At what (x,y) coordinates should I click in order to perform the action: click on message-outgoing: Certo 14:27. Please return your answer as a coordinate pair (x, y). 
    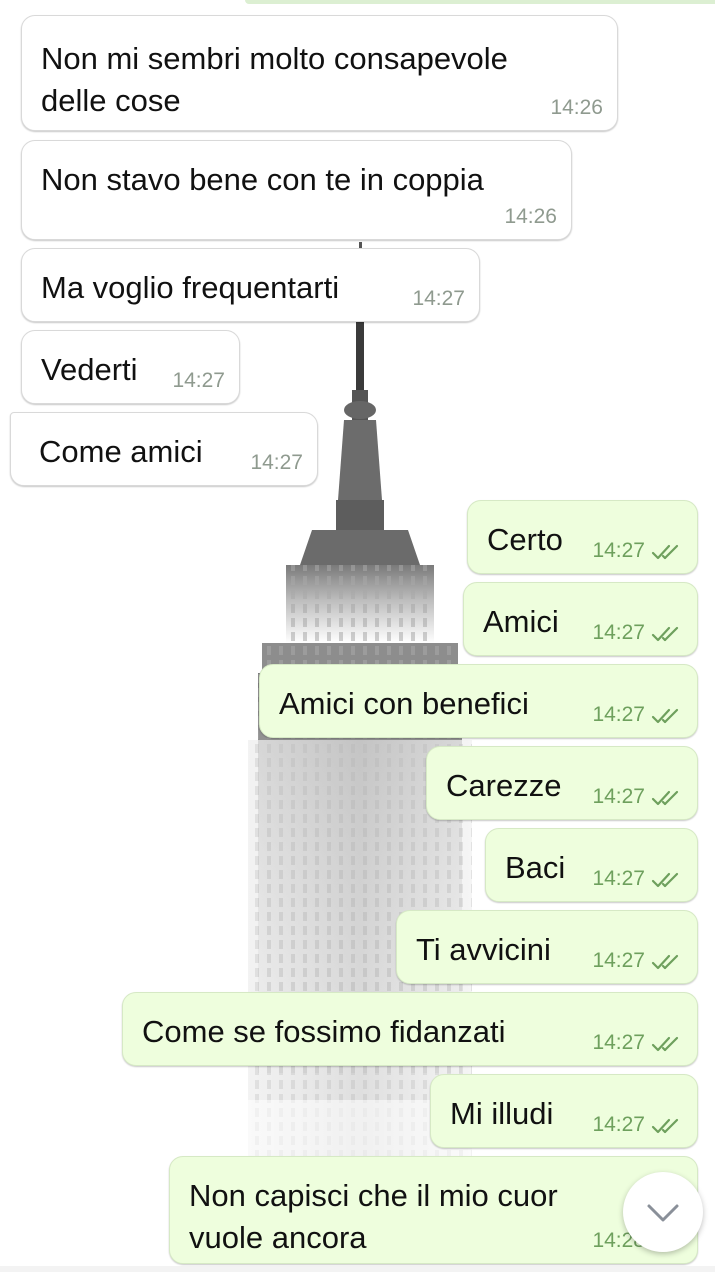
    Looking at the image, I should click on (582, 537).